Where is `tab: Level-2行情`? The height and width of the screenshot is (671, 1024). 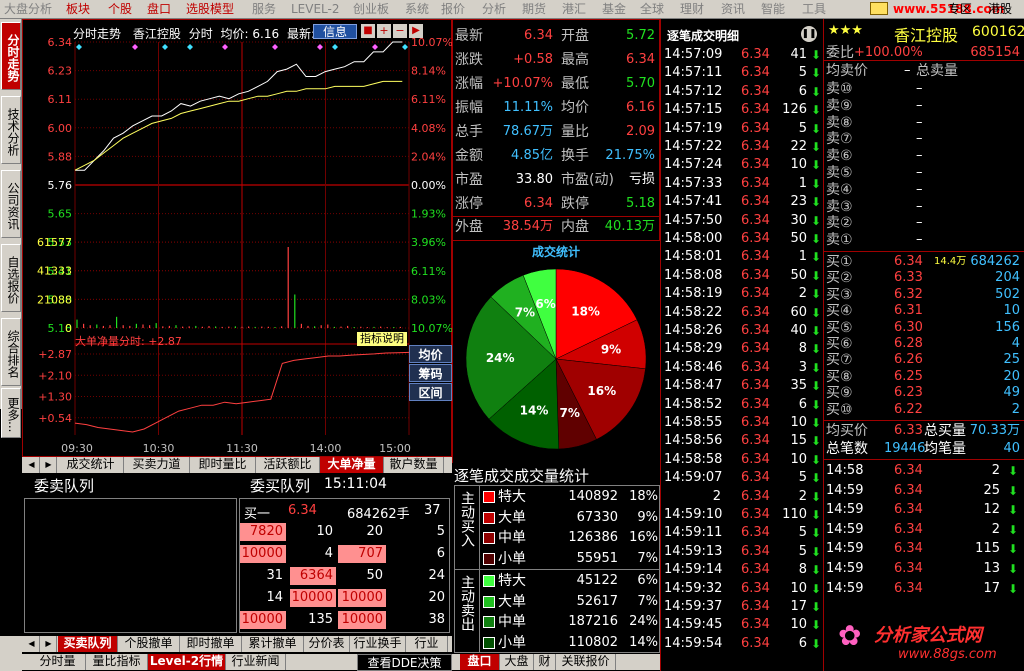 tab: Level-2行情 is located at coordinates (187, 662).